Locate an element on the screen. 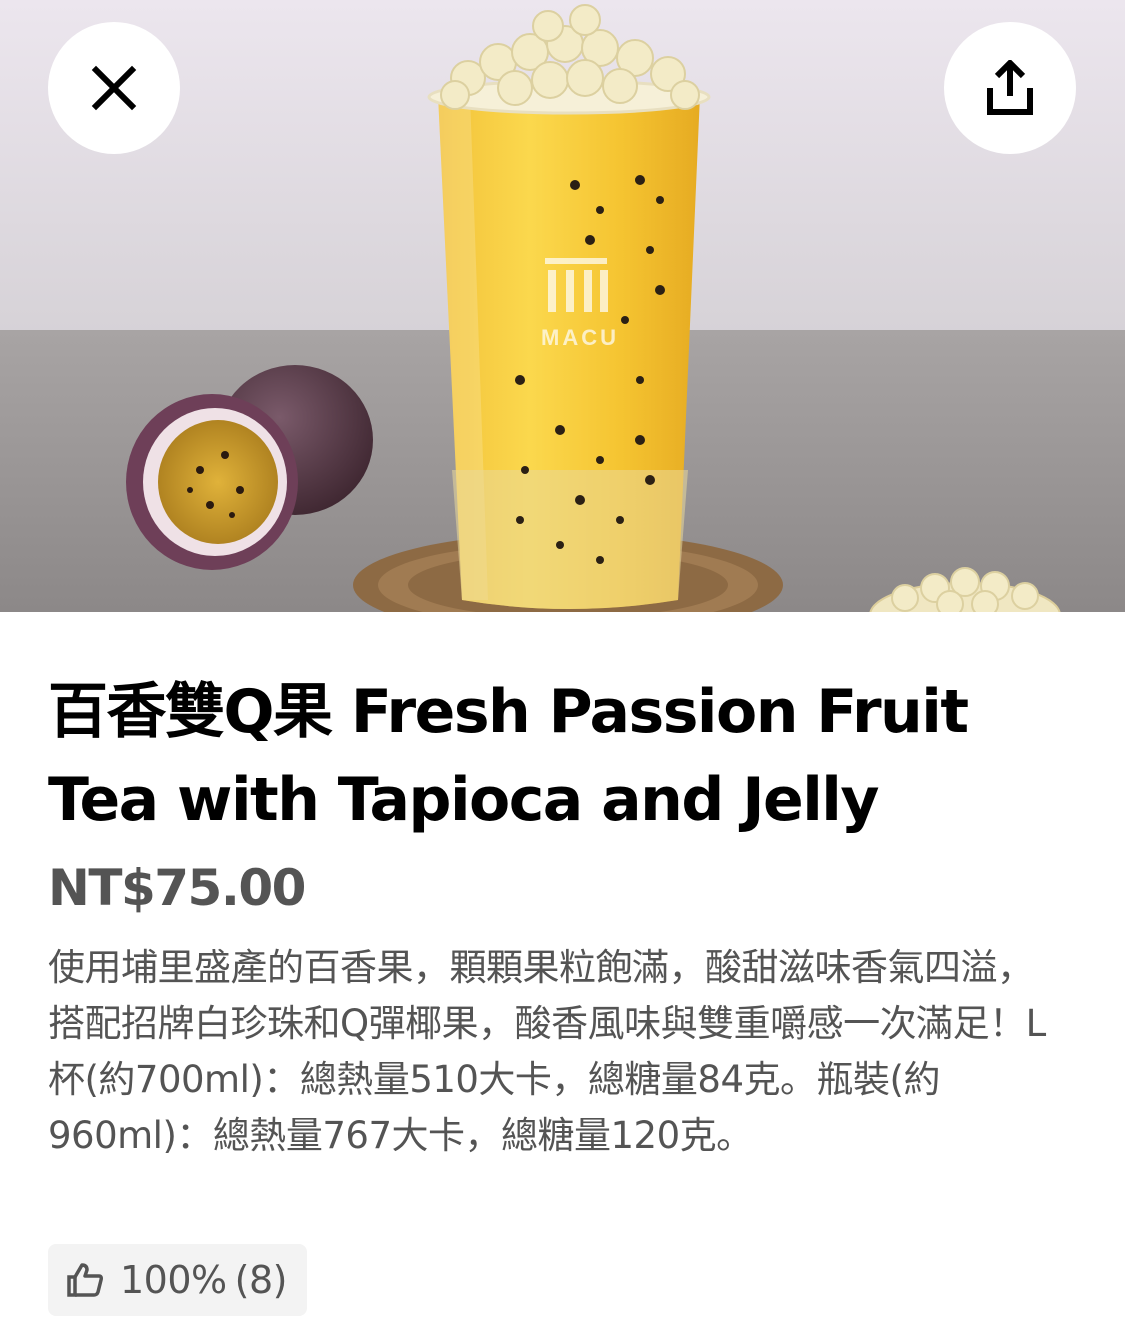  share-icon is located at coordinates (1010, 87).